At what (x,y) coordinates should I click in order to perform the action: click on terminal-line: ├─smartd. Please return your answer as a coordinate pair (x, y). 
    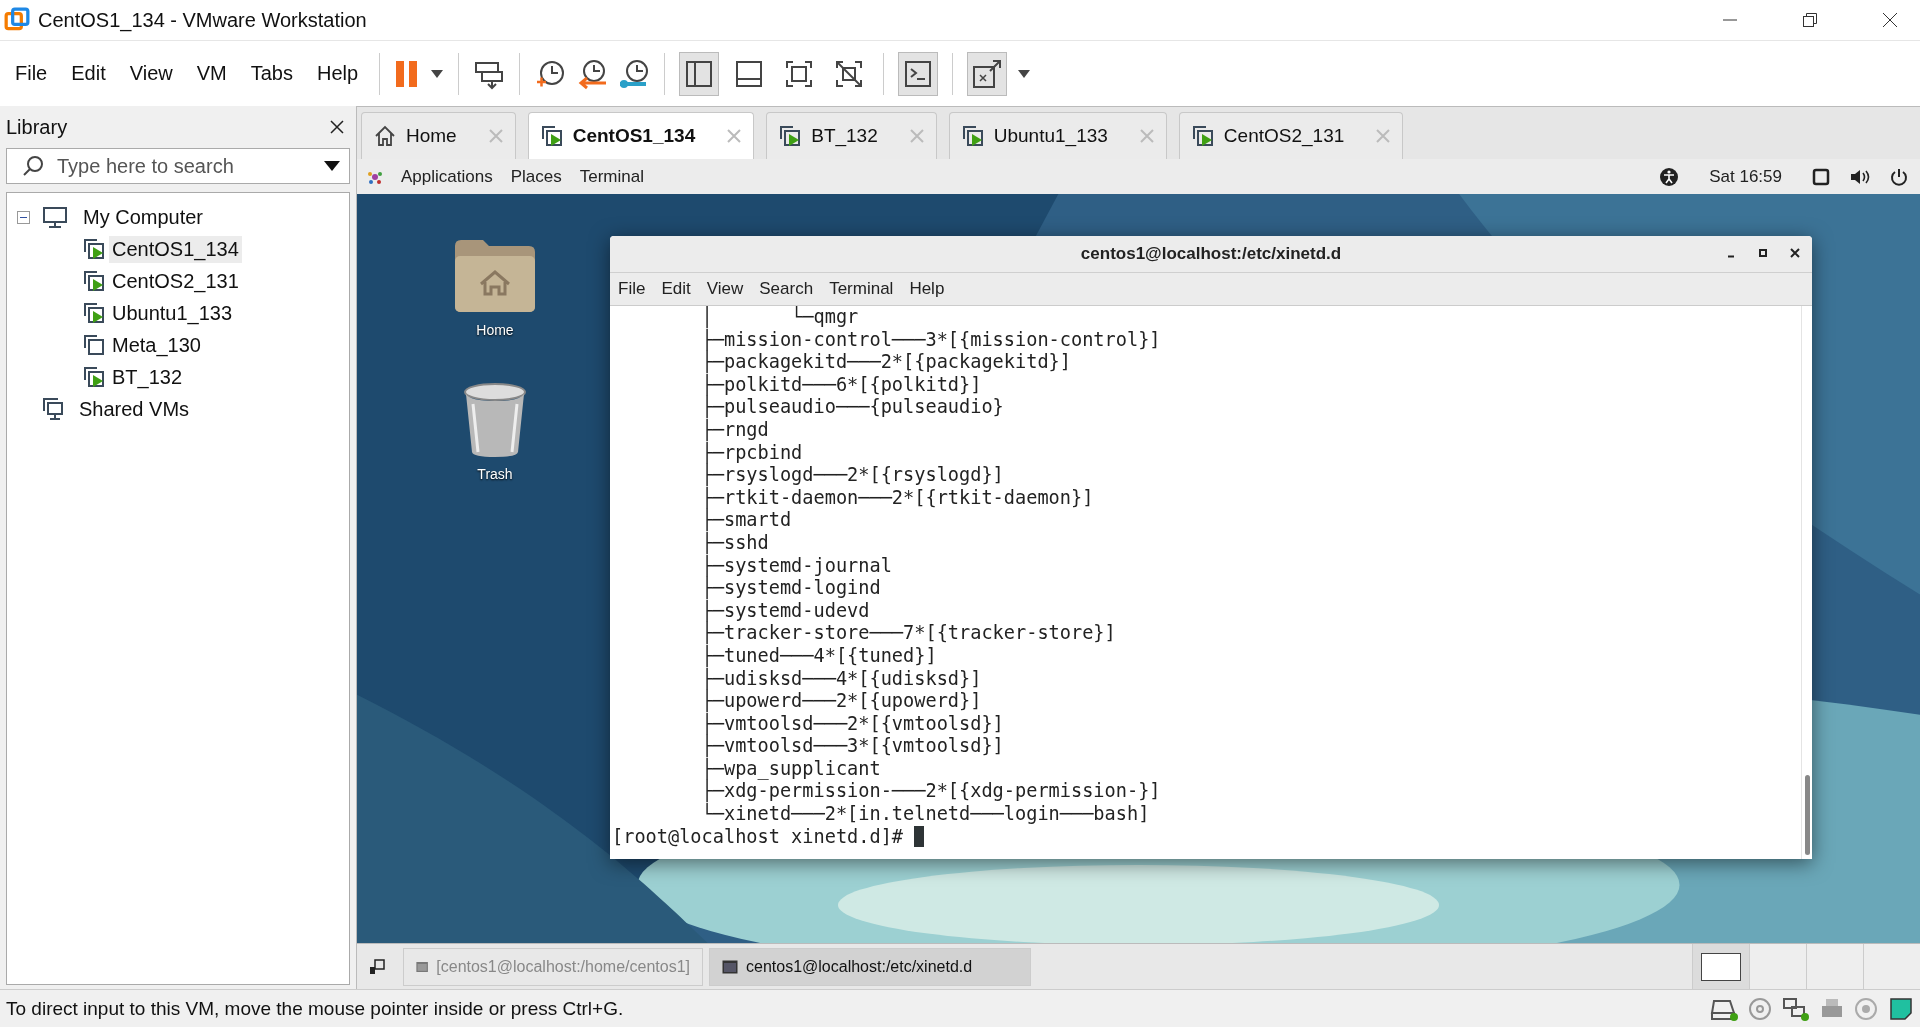
    Looking at the image, I should click on (746, 520).